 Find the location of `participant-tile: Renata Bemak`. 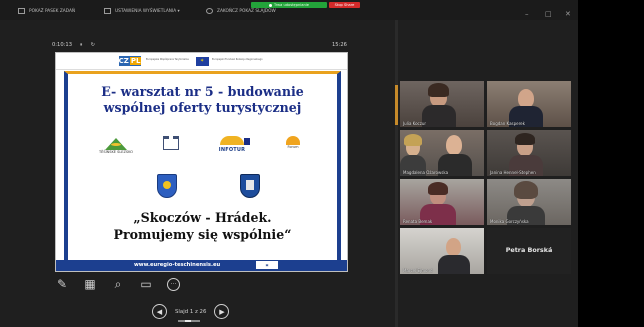

participant-tile: Renata Bemak is located at coordinates (442, 202).